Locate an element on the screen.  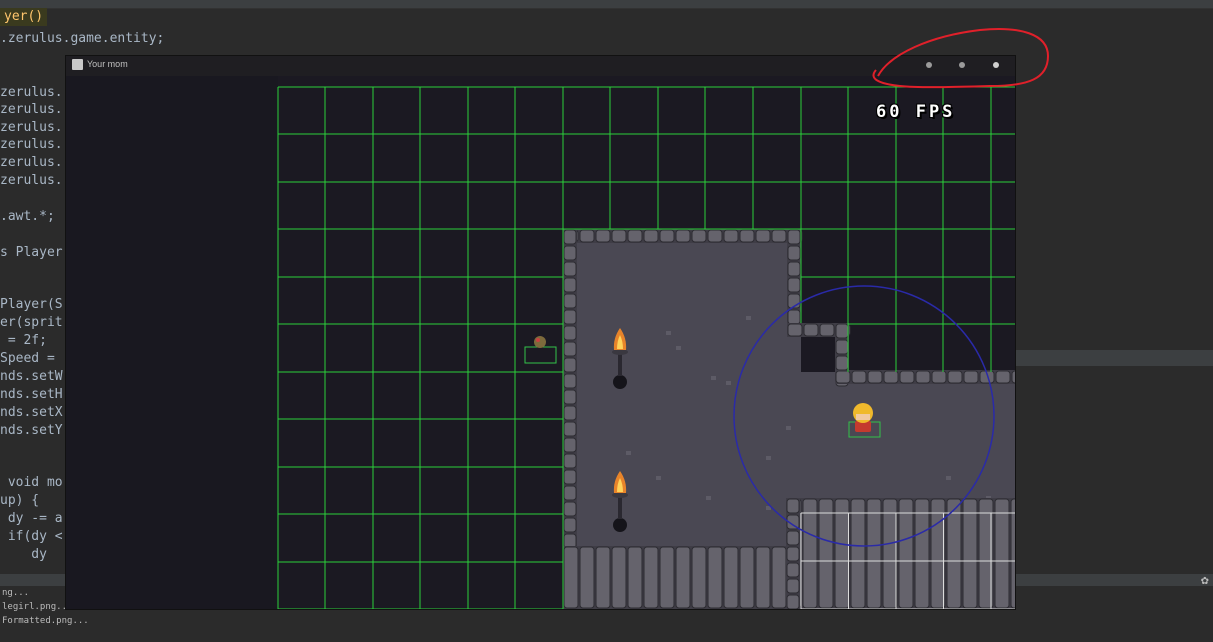
fps-counter: 60 FPS is located at coordinates (916, 112).